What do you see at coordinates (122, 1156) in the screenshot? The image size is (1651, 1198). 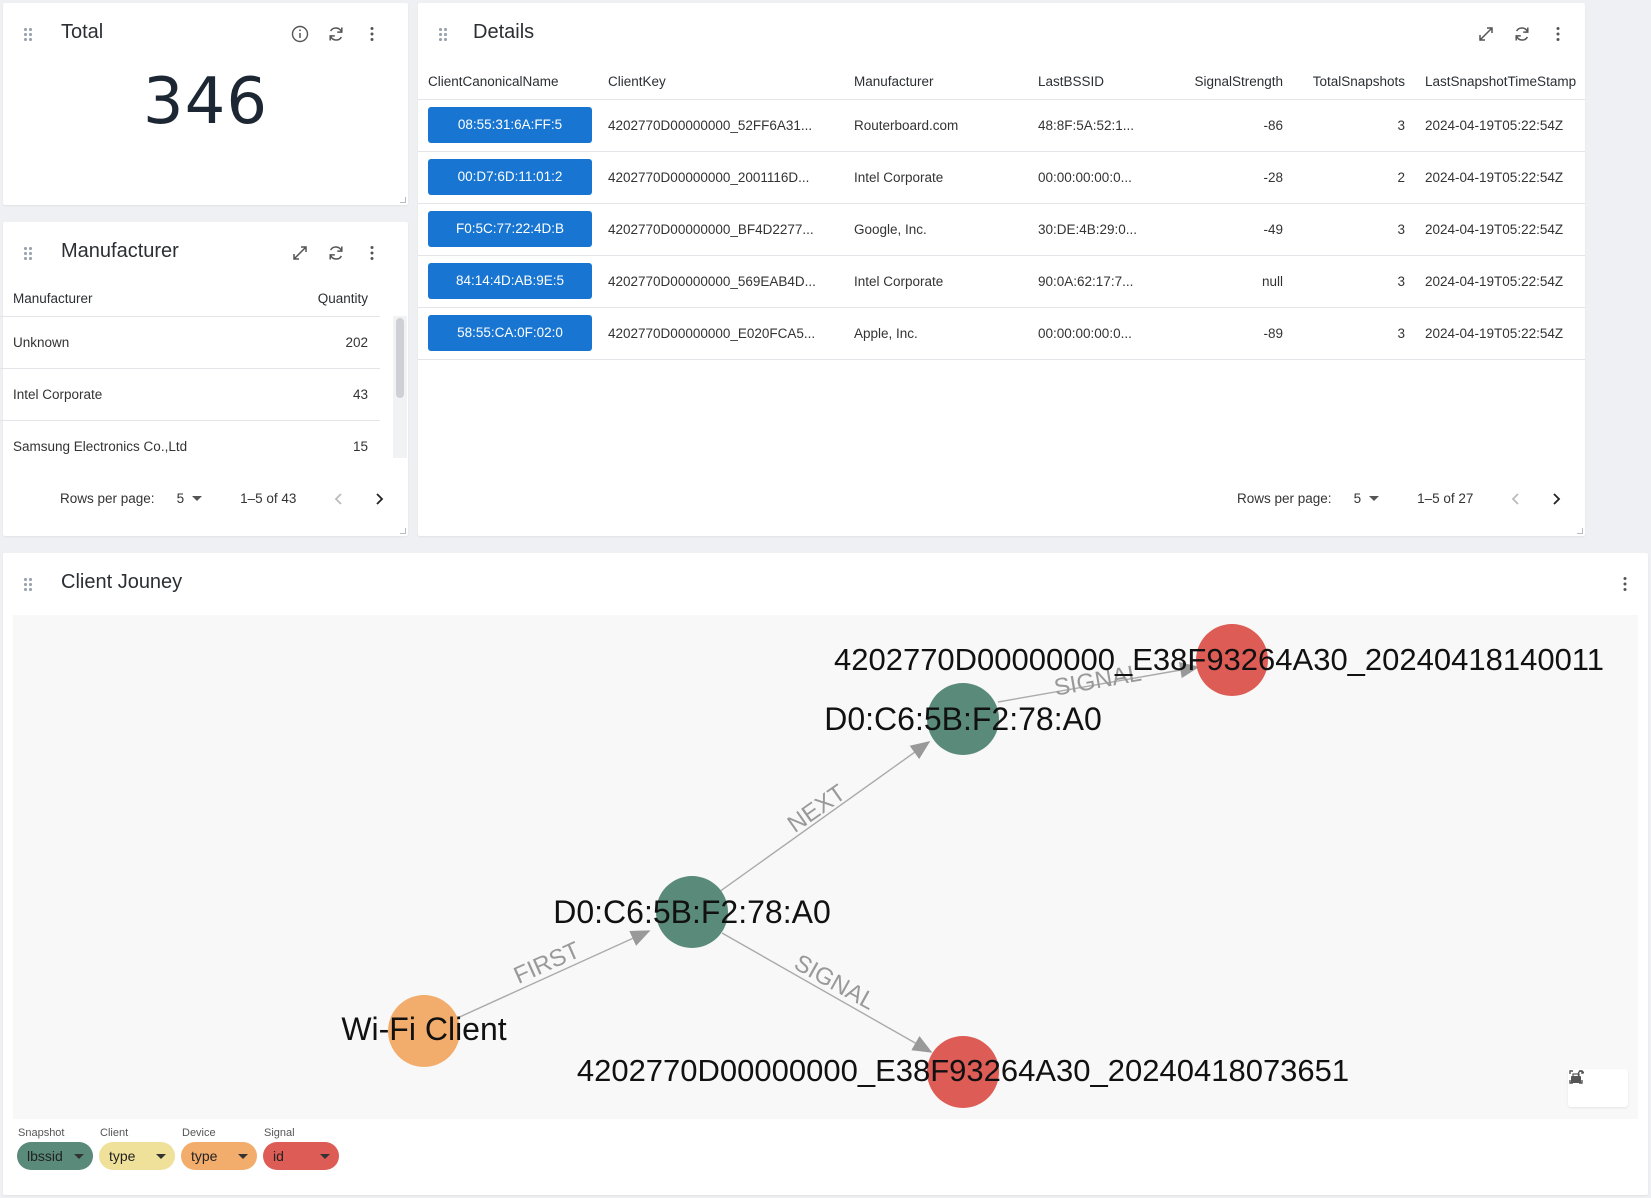 I see `legend-value: type` at bounding box center [122, 1156].